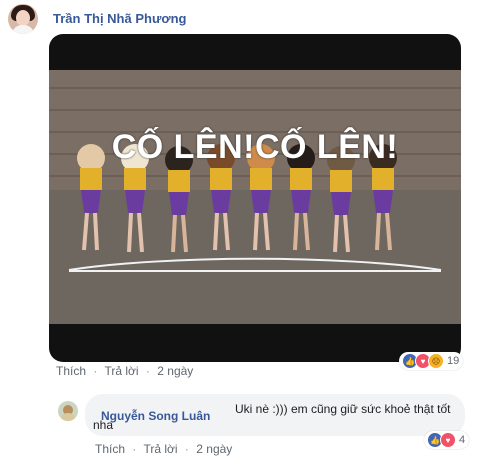  Describe the element at coordinates (68, 411) in the screenshot. I see `reply-author-avatar` at that location.